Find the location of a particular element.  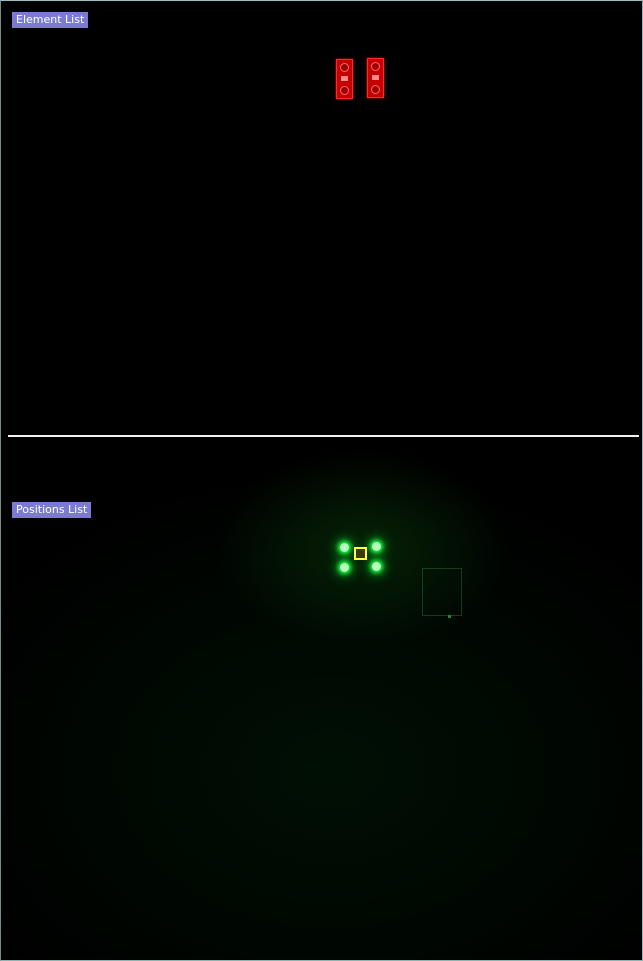

positions-list-label: Positions List is located at coordinates (52, 510).